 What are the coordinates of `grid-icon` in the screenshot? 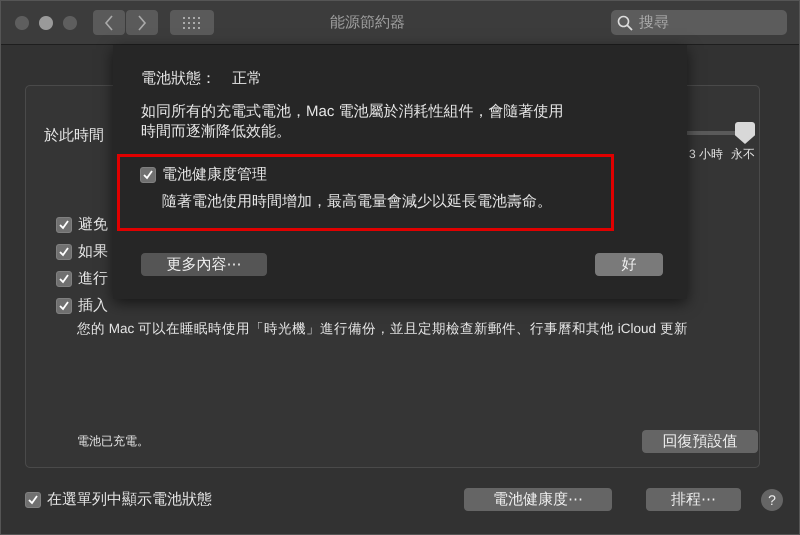 It's located at (192, 22).